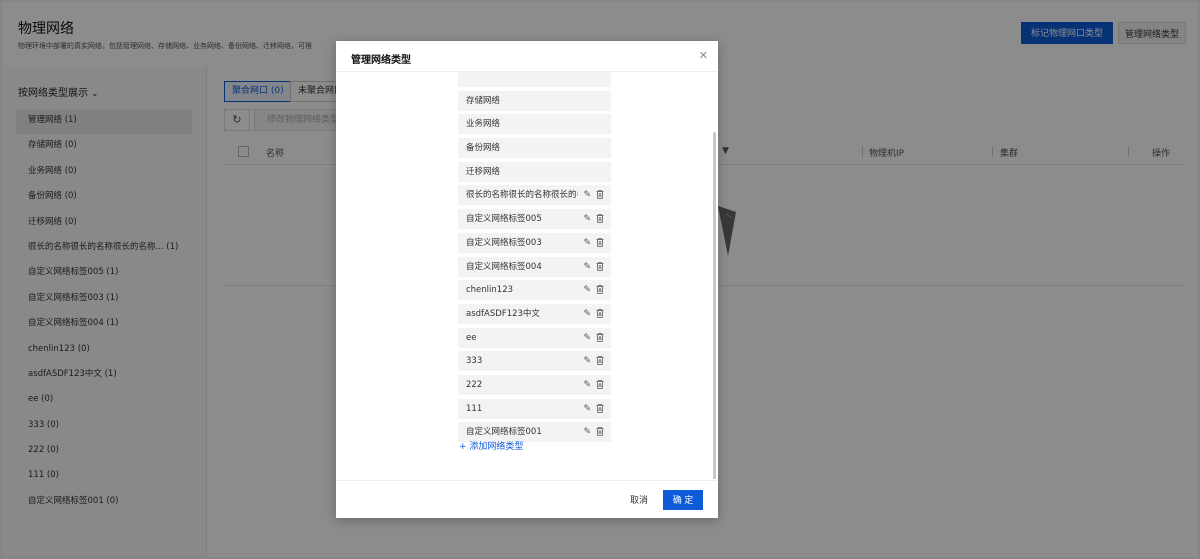 The height and width of the screenshot is (559, 1200). Describe the element at coordinates (534, 100) in the screenshot. I see `network-type-item: 存储网络` at that location.